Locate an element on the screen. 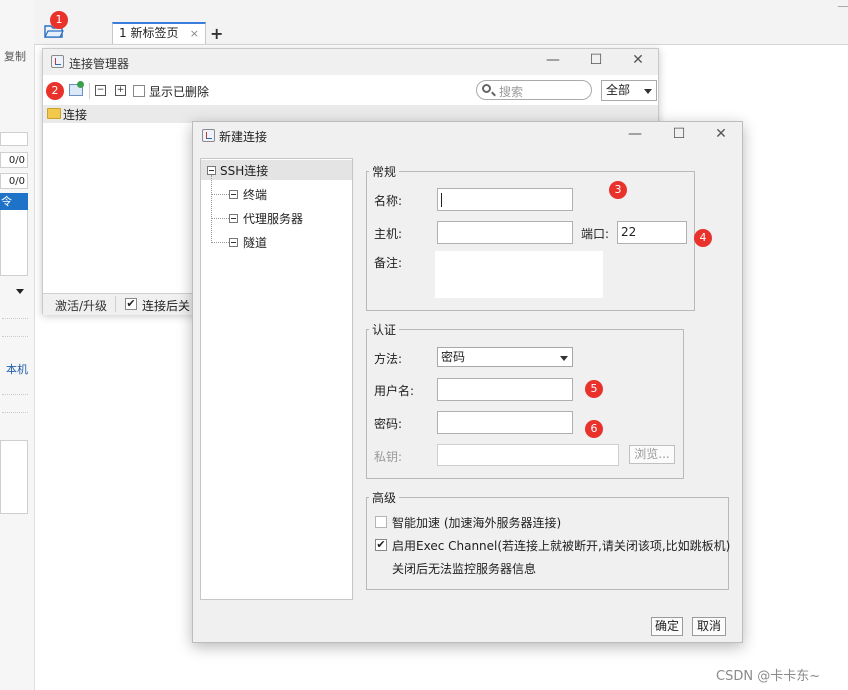 This screenshot has width=848, height=690. filter-value: 全部 is located at coordinates (618, 90).